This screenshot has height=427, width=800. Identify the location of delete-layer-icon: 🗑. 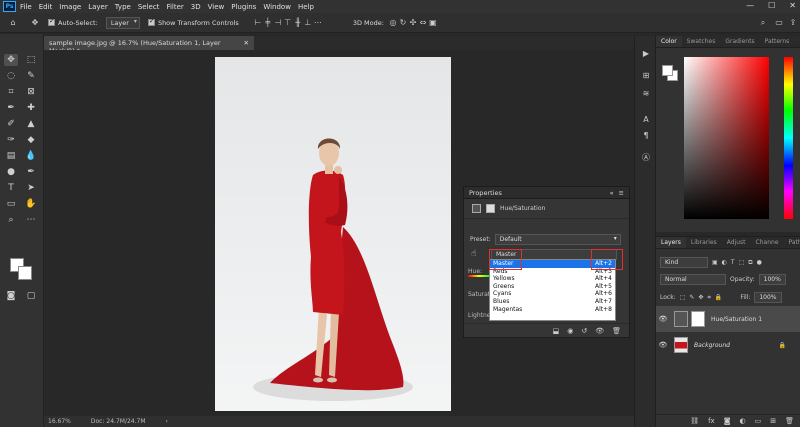
(789, 421).